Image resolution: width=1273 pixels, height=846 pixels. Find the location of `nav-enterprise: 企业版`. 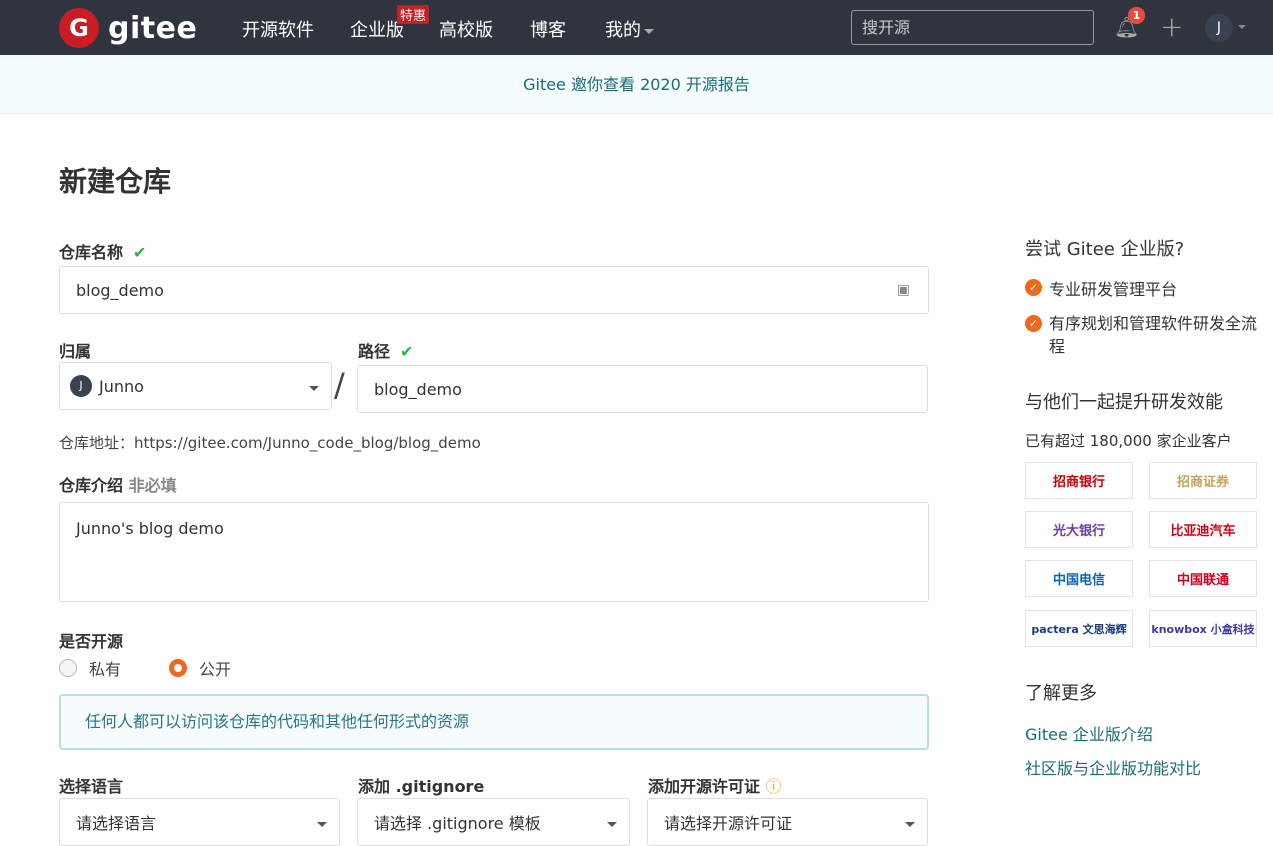

nav-enterprise: 企业版 is located at coordinates (377, 29).